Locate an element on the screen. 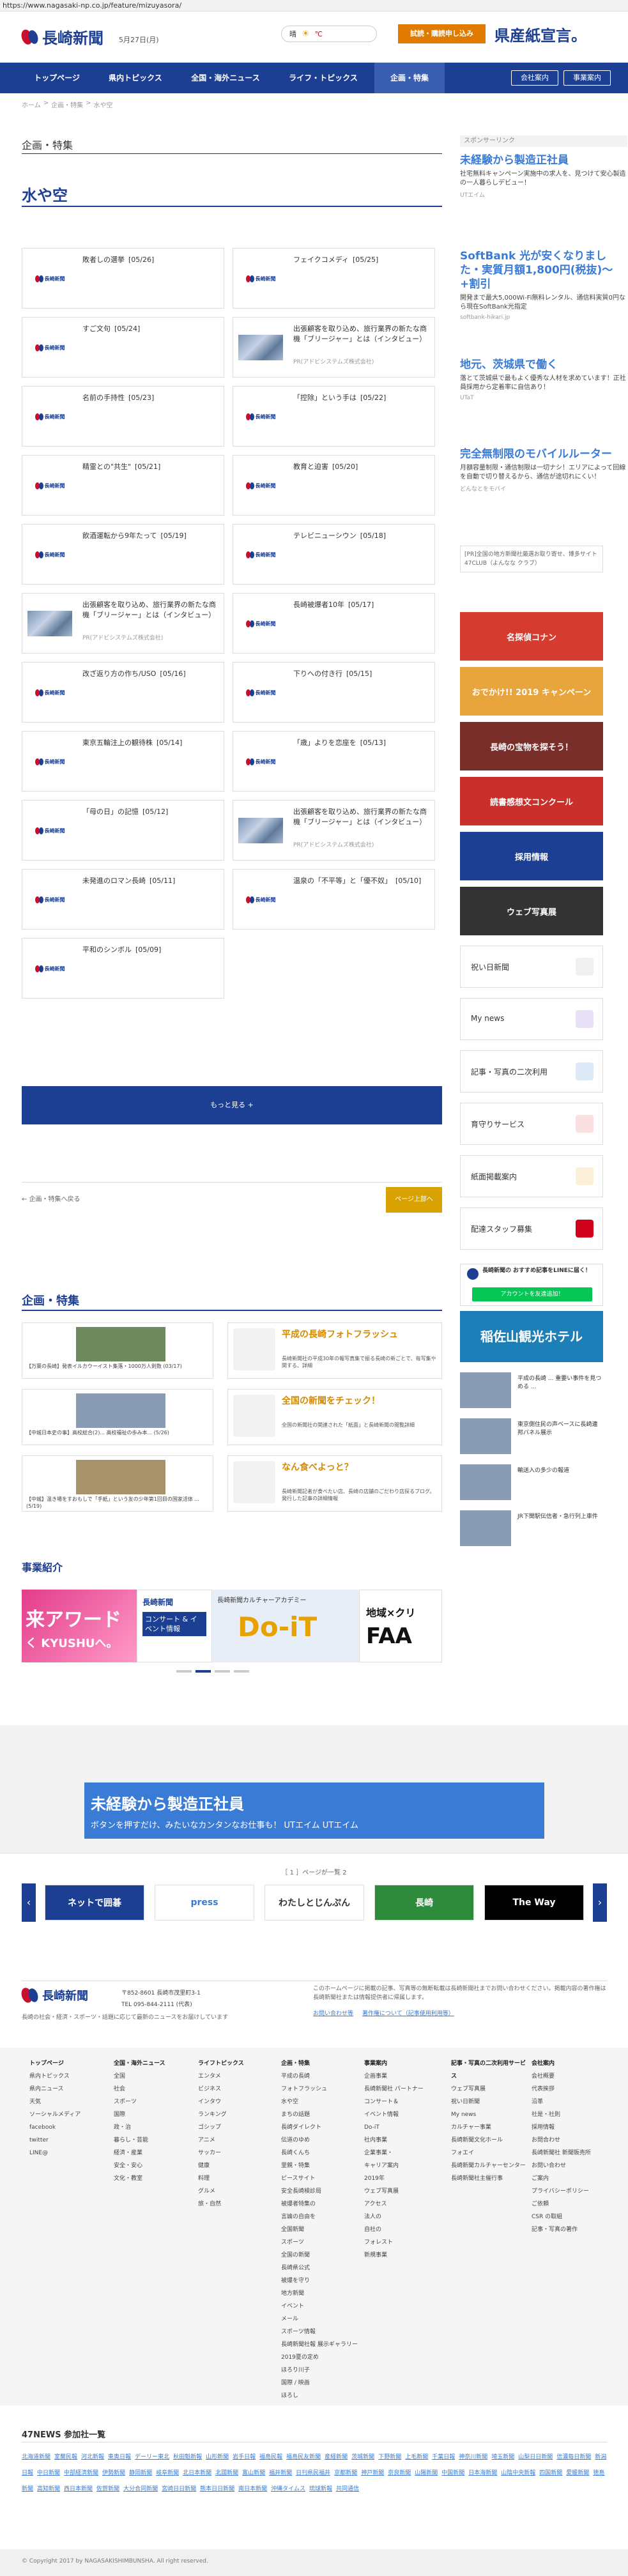  article-title: 未発進のロマン長崎 [05/11] is located at coordinates (150, 881).